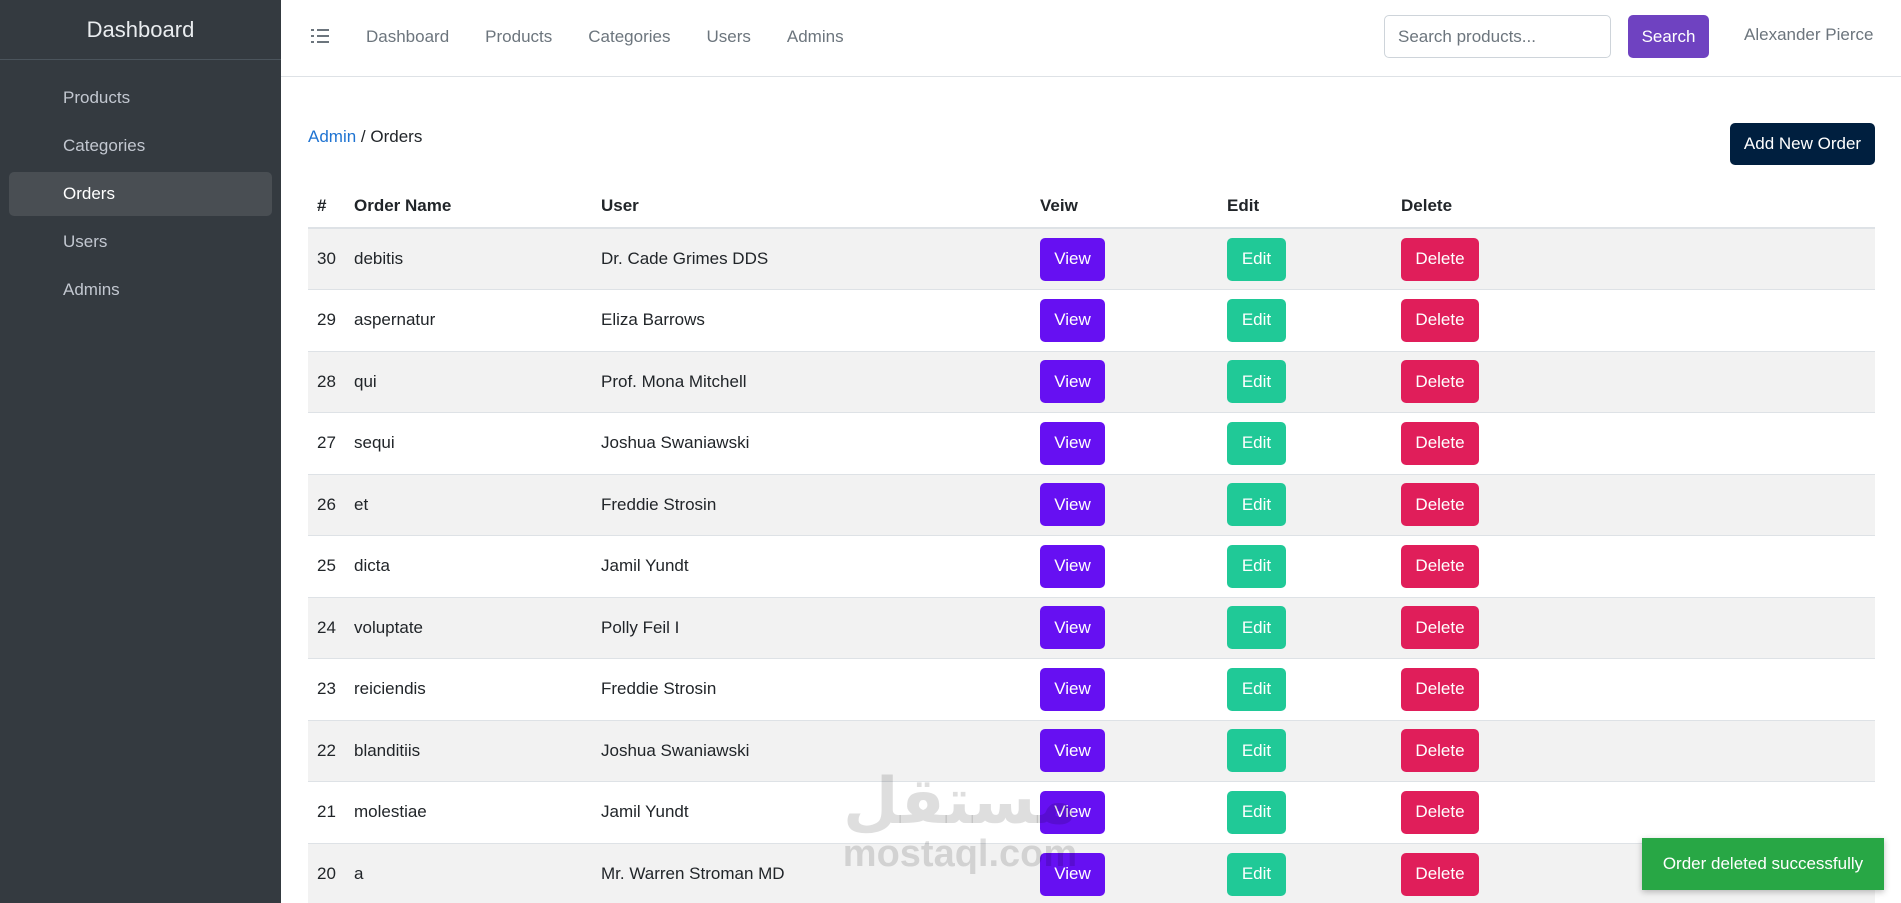  Describe the element at coordinates (326, 207) in the screenshot. I see `header-id: #` at that location.